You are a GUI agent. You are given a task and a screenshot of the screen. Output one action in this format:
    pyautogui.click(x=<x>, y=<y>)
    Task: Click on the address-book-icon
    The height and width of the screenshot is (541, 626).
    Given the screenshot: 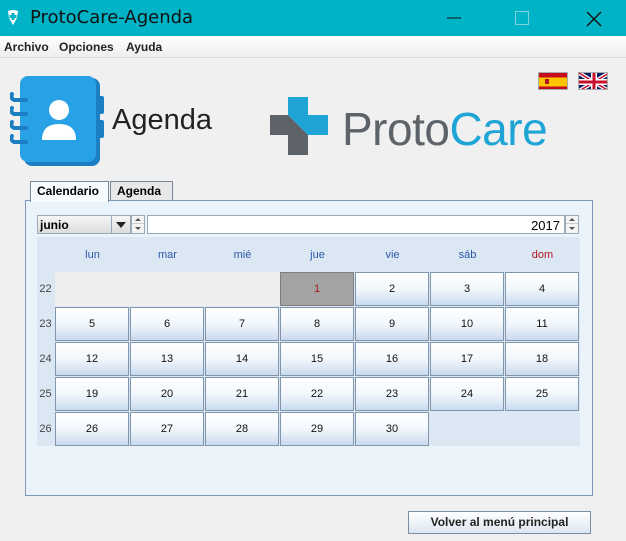 What is the action you would take?
    pyautogui.click(x=57, y=121)
    